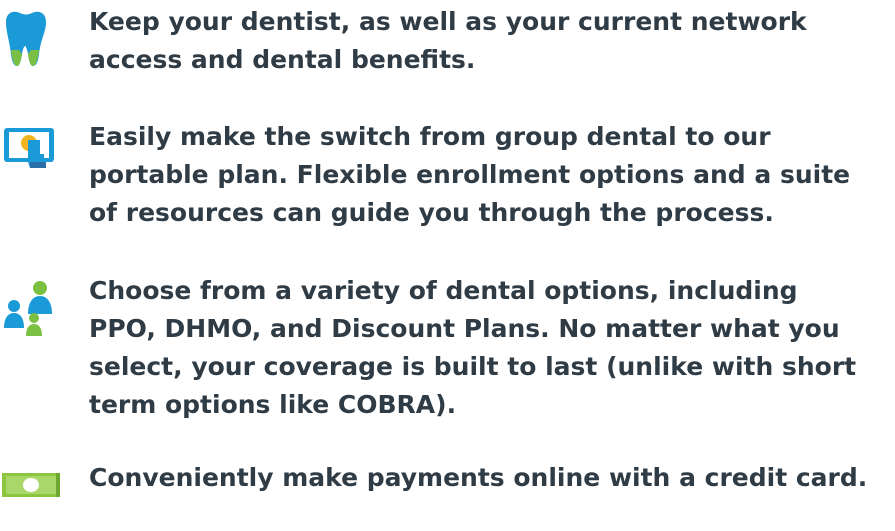 This screenshot has height=531, width=895. I want to click on tooth-icon, so click(40, 40).